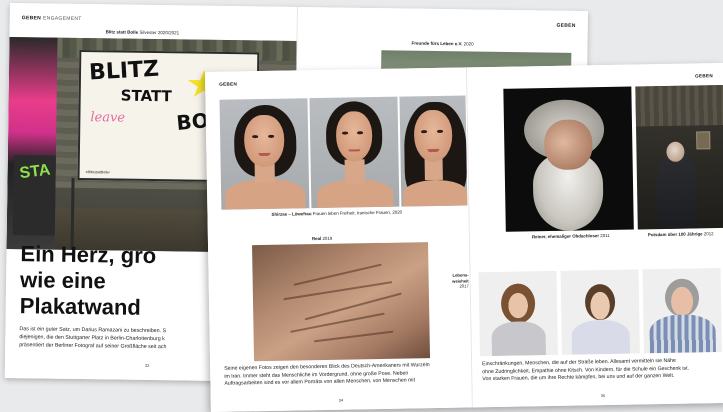  What do you see at coordinates (442, 43) in the screenshot?
I see `photo-caption: Freunde fürs Leben e.V. 2020` at bounding box center [442, 43].